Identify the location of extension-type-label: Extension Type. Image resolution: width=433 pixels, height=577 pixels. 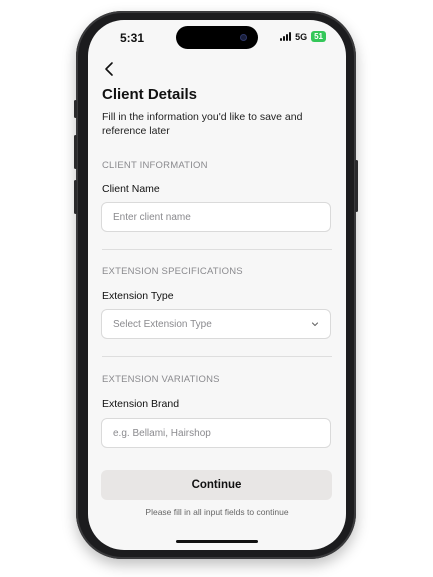
(138, 296).